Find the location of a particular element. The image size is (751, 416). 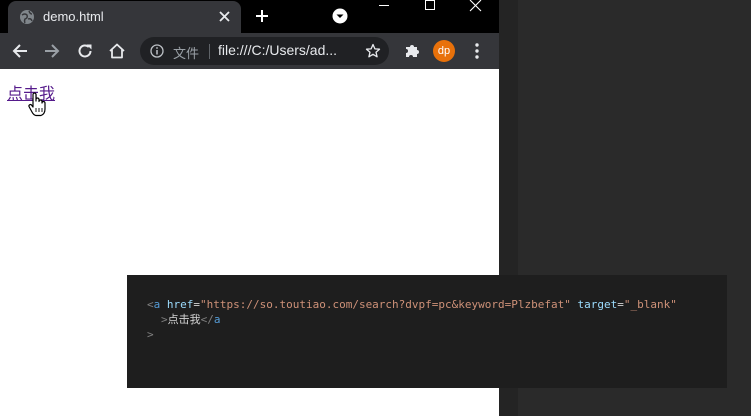

open-bracket: < is located at coordinates (150, 304).